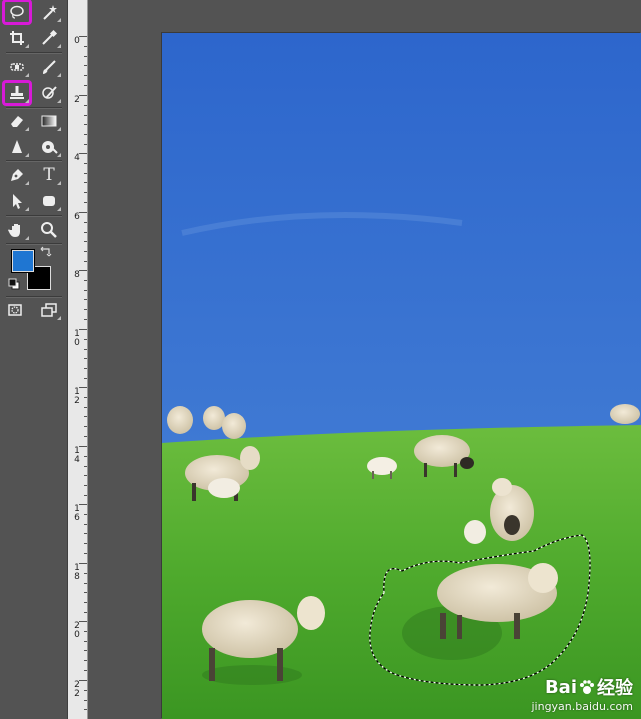 The width and height of the screenshot is (641, 719). What do you see at coordinates (77, 455) in the screenshot?
I see `ruler-label: 1 4` at bounding box center [77, 455].